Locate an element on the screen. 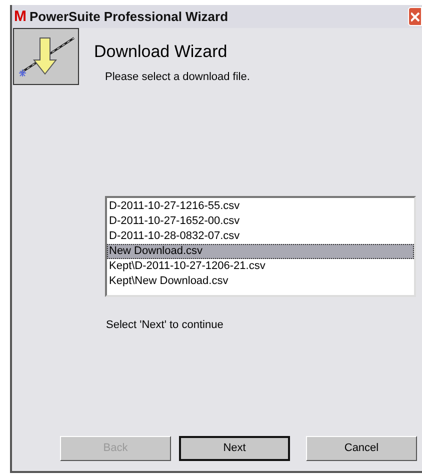 This screenshot has height=475, width=422. file-list-item: D-2011-10-28-0832-07.csv is located at coordinates (260, 236).